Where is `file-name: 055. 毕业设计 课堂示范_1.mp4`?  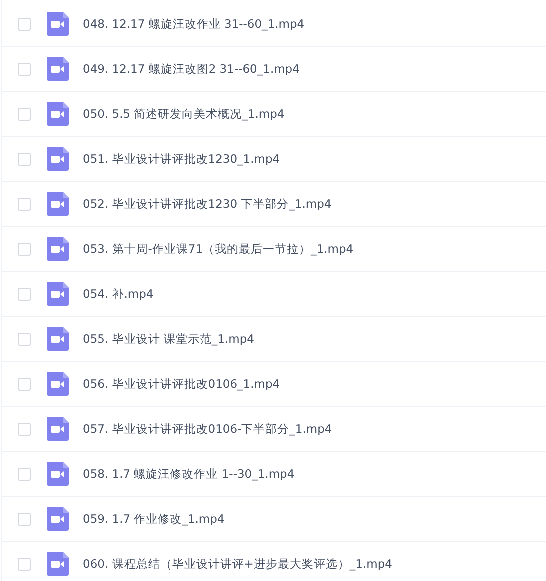
file-name: 055. 毕业设计 课堂示范_1.mp4 is located at coordinates (168, 339).